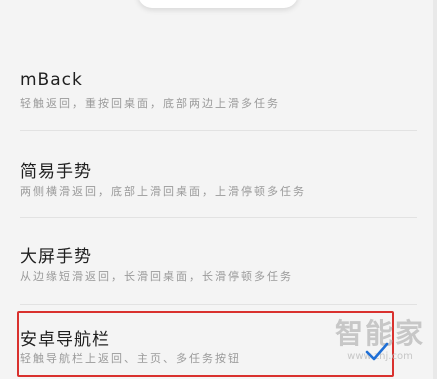  Describe the element at coordinates (56, 172) in the screenshot. I see `option-title: 简易手势` at that location.